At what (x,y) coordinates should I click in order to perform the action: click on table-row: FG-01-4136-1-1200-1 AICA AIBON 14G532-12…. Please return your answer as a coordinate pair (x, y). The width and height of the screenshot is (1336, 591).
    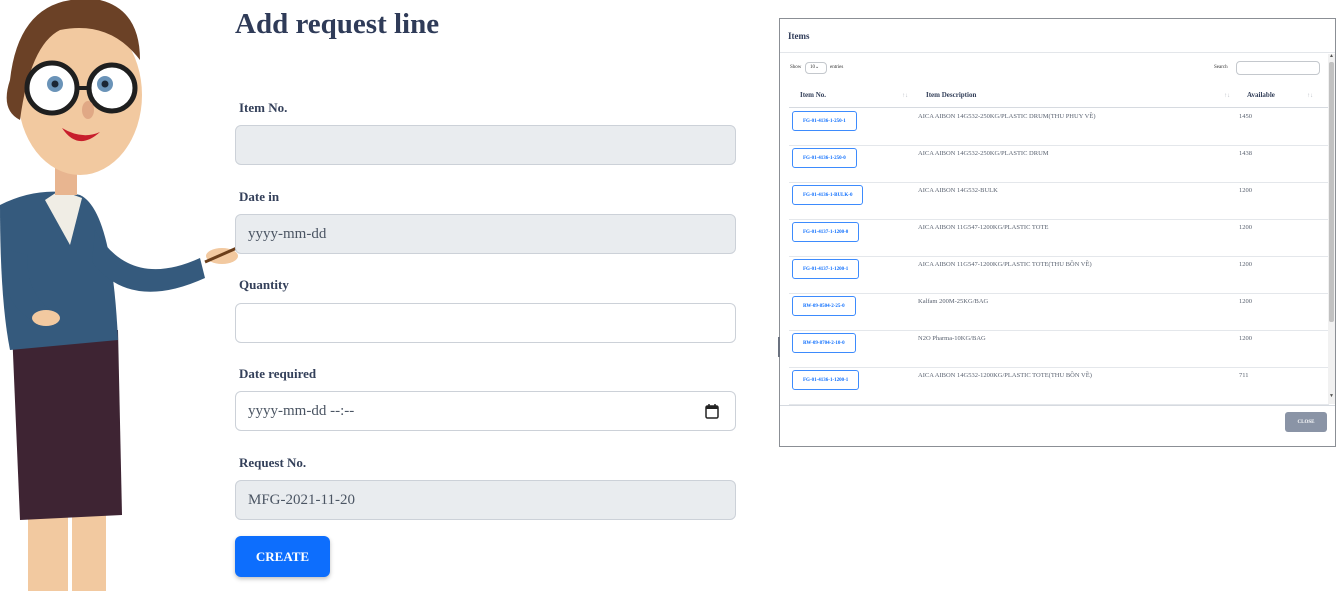
    Looking at the image, I should click on (1059, 386).